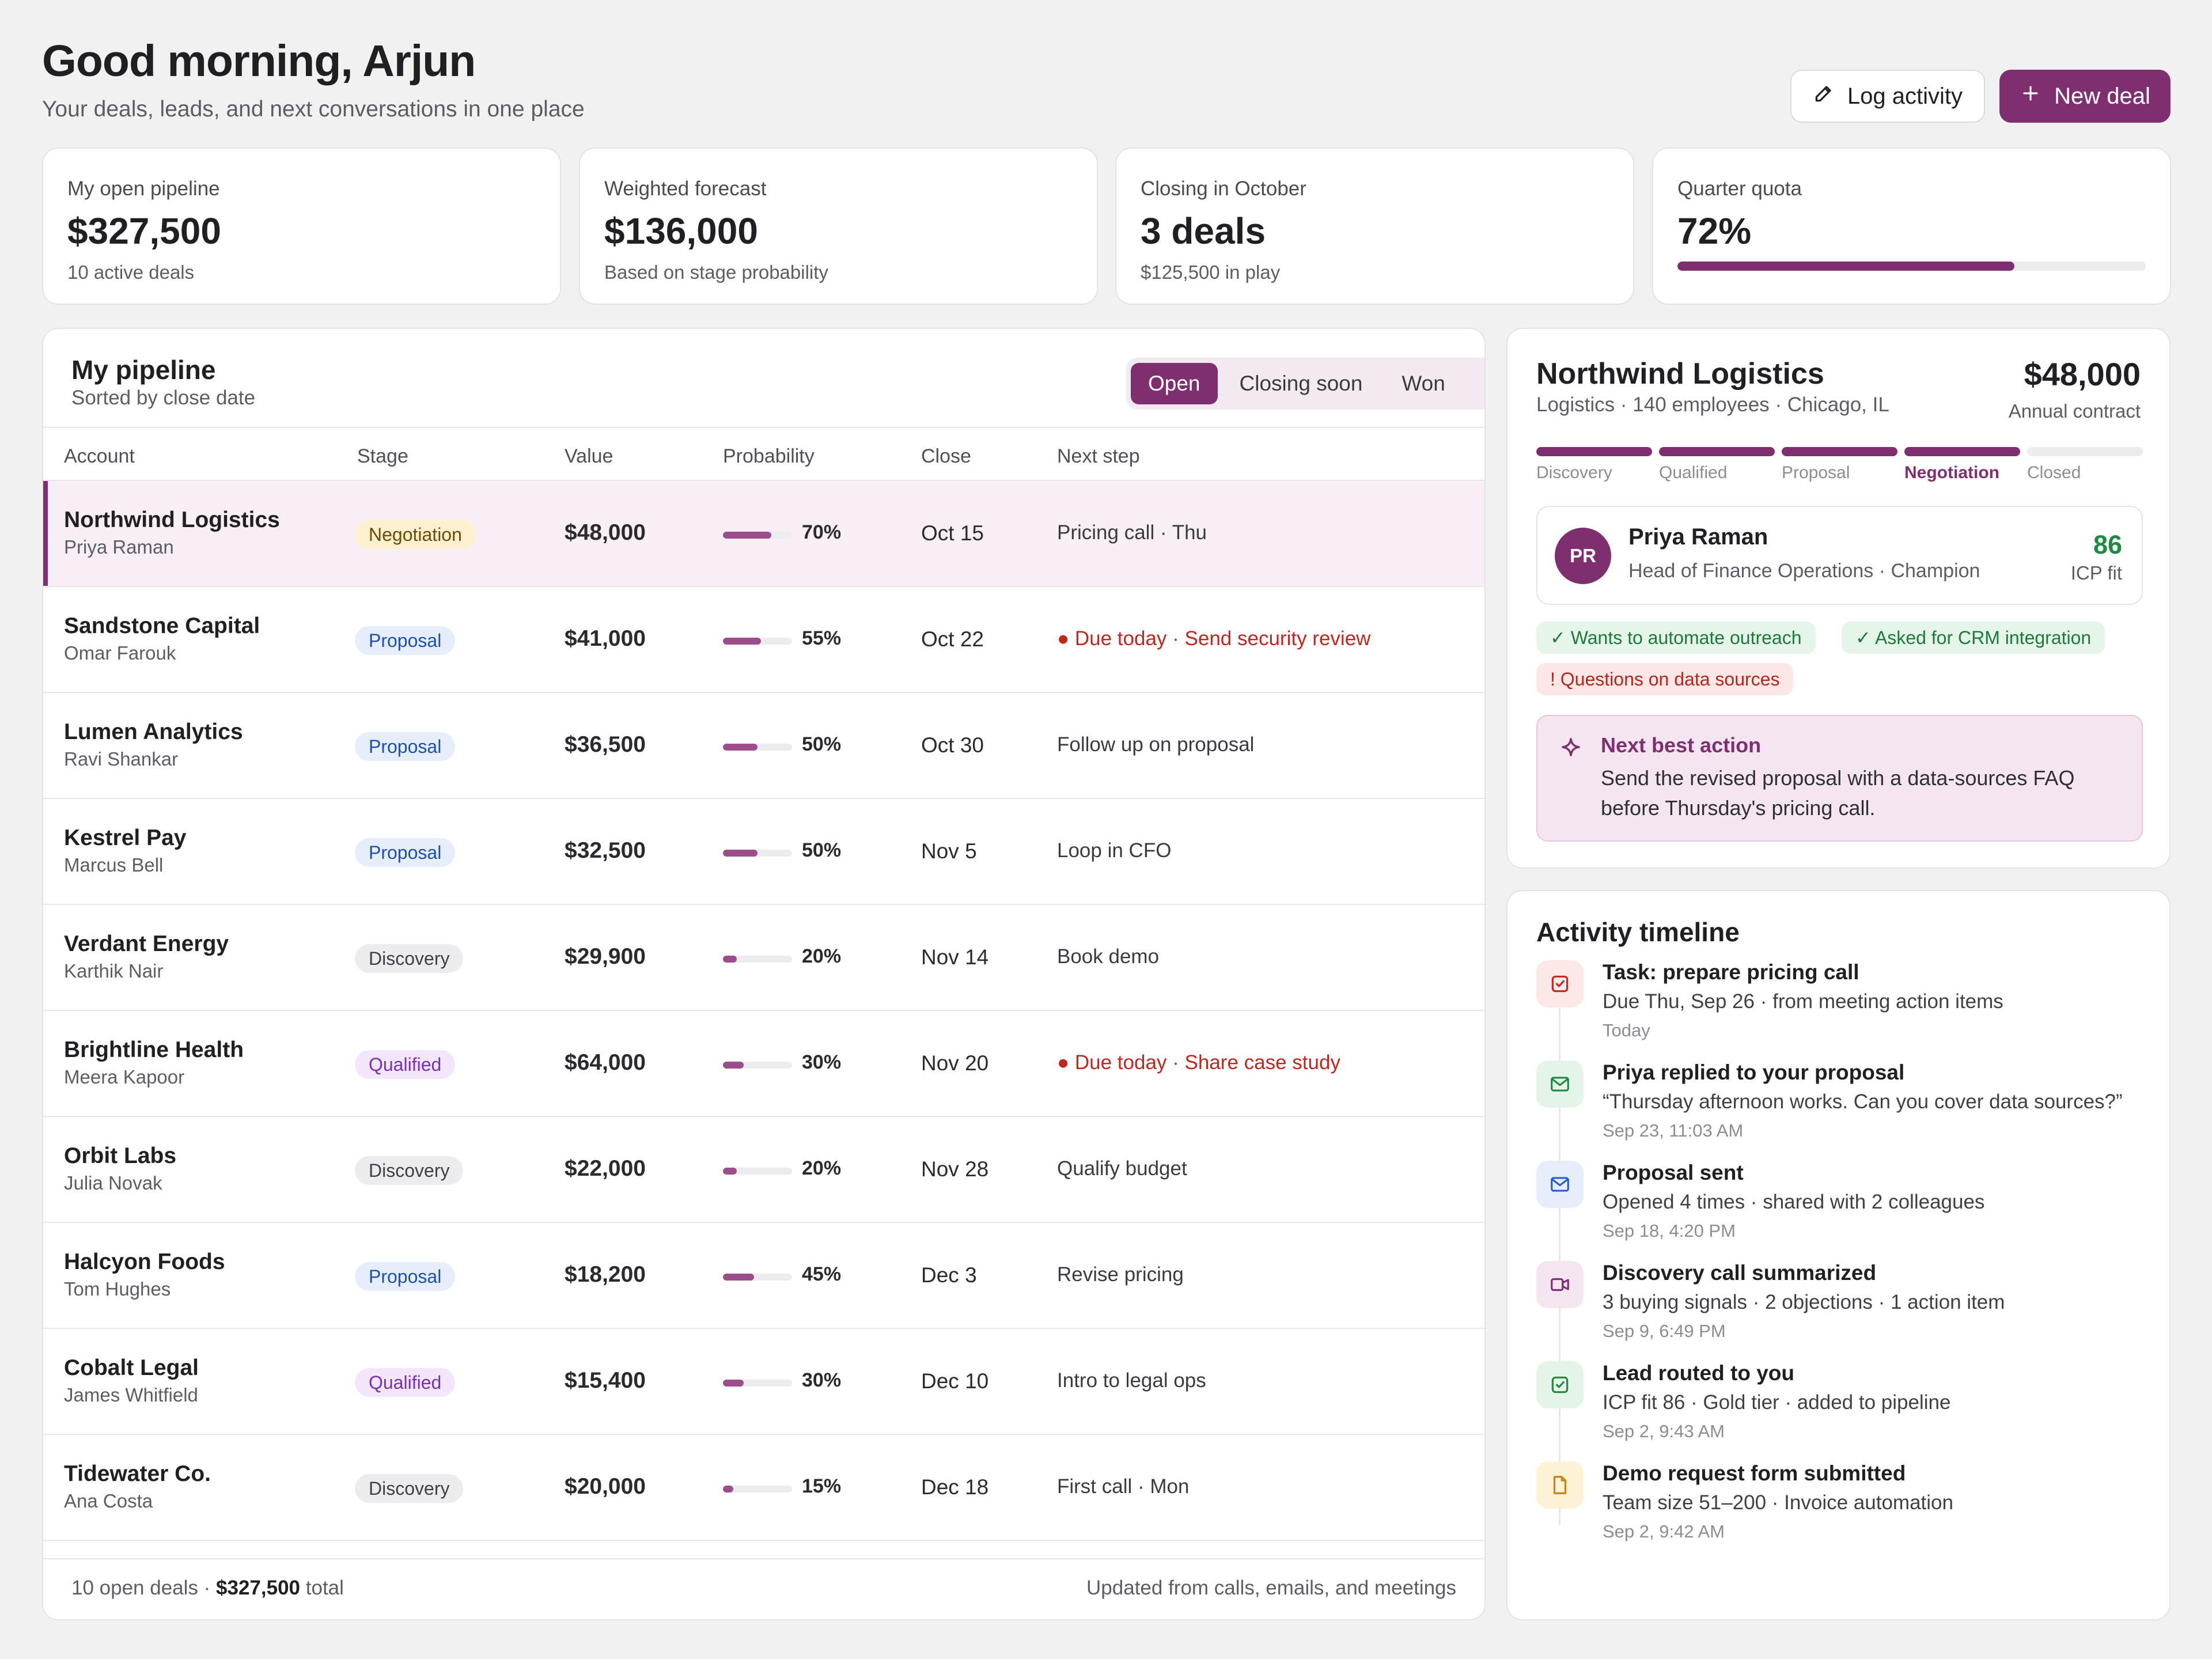 This screenshot has height=1659, width=2212. What do you see at coordinates (2082, 374) in the screenshot?
I see `account-amount: $48,000` at bounding box center [2082, 374].